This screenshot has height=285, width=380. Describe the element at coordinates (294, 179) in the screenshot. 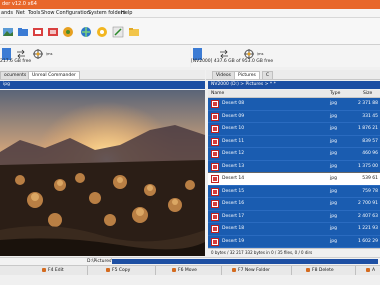

I see `file-row: Desert 14 jpg 539 61` at that location.